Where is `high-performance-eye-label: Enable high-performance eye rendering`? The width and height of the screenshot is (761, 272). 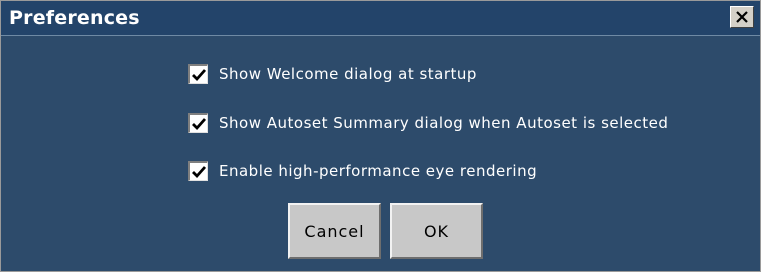 high-performance-eye-label: Enable high-performance eye rendering is located at coordinates (378, 171).